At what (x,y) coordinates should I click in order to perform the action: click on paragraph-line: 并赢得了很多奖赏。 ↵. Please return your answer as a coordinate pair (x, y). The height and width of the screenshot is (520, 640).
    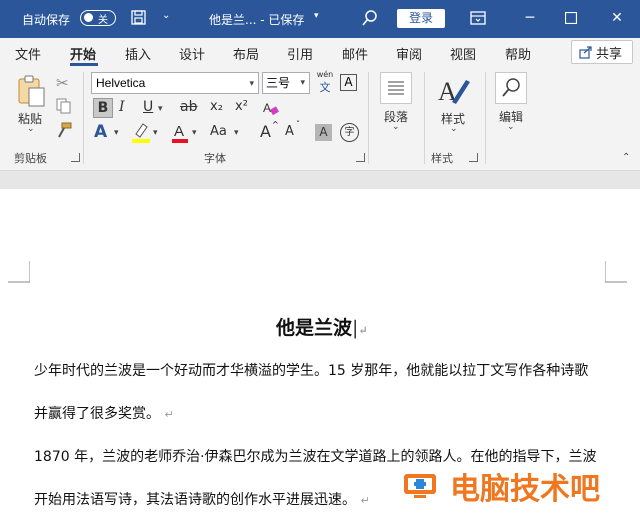
    Looking at the image, I should click on (104, 413).